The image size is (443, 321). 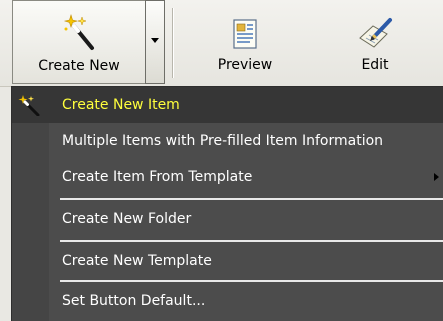 I want to click on edit-label: Edit, so click(x=375, y=65).